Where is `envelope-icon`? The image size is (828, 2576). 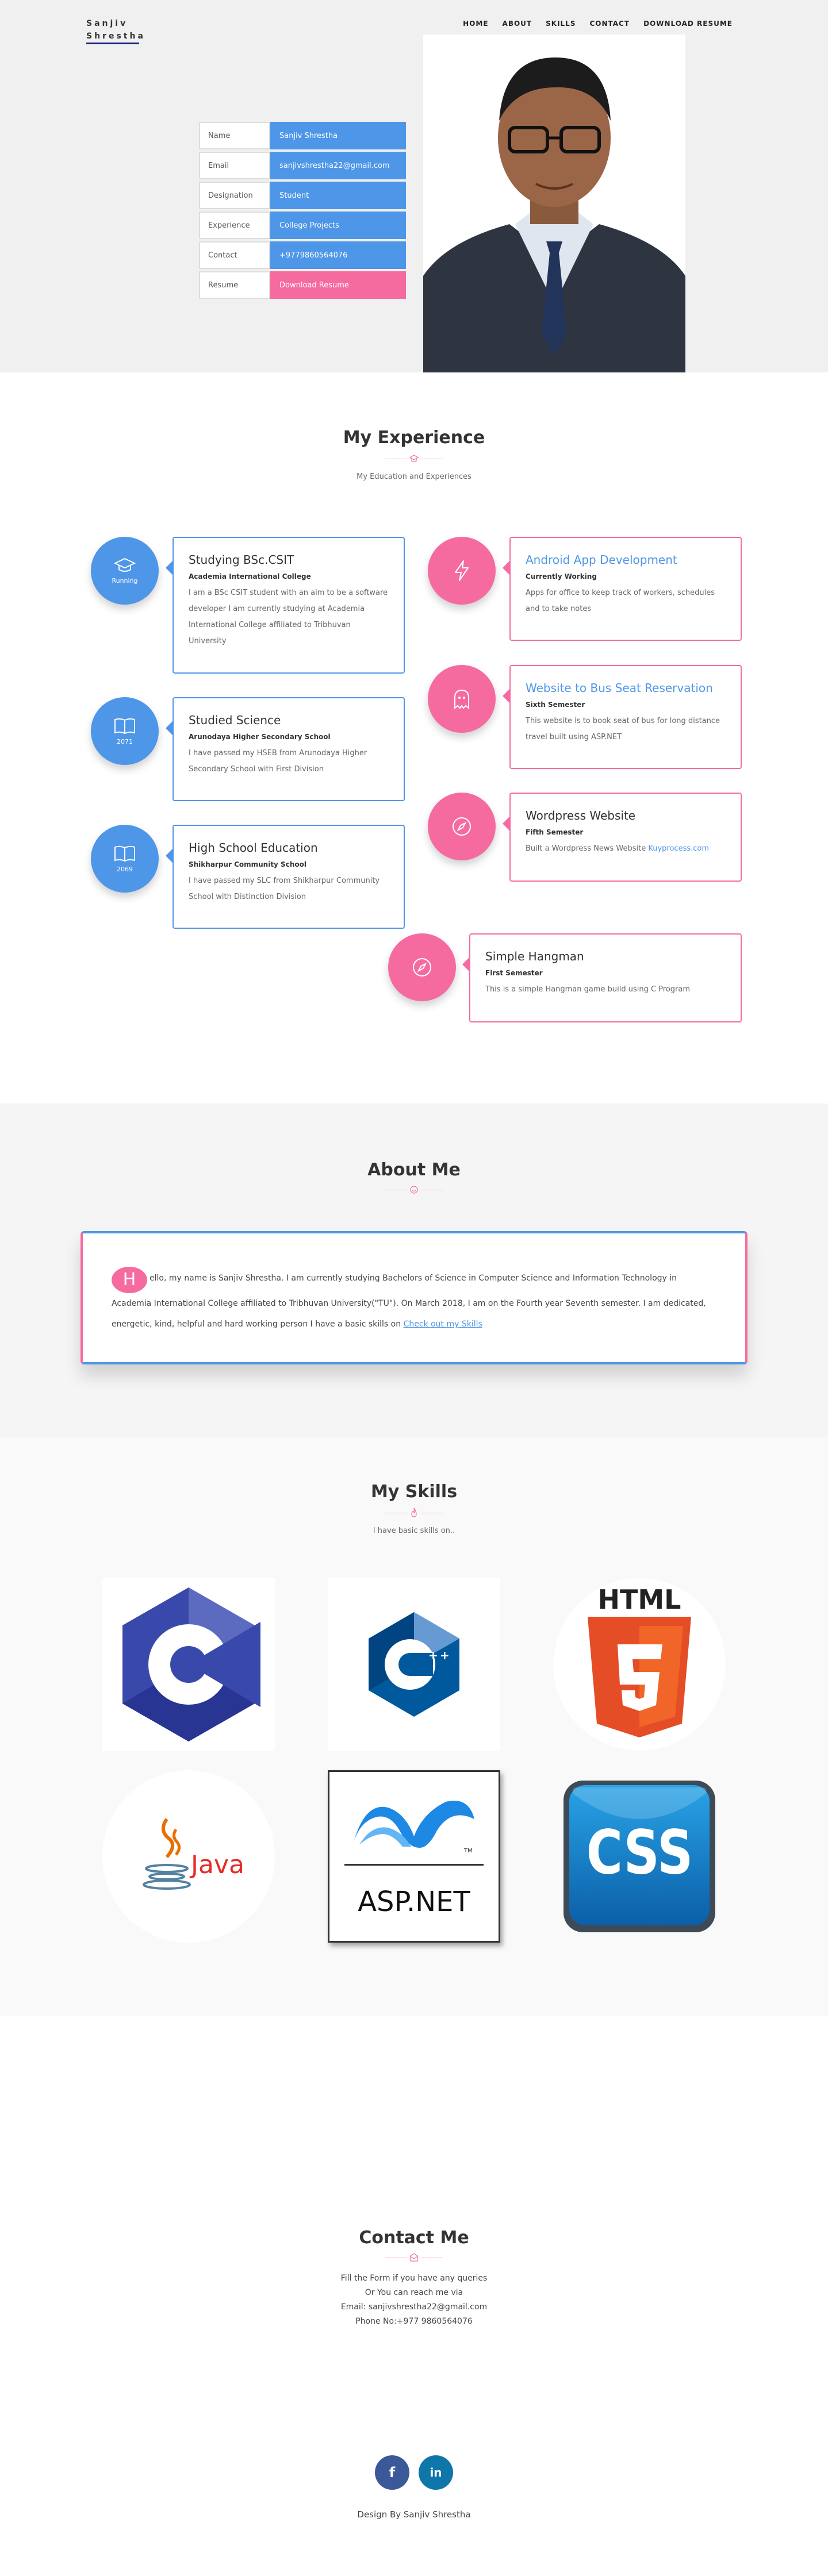
envelope-icon is located at coordinates (414, 2257).